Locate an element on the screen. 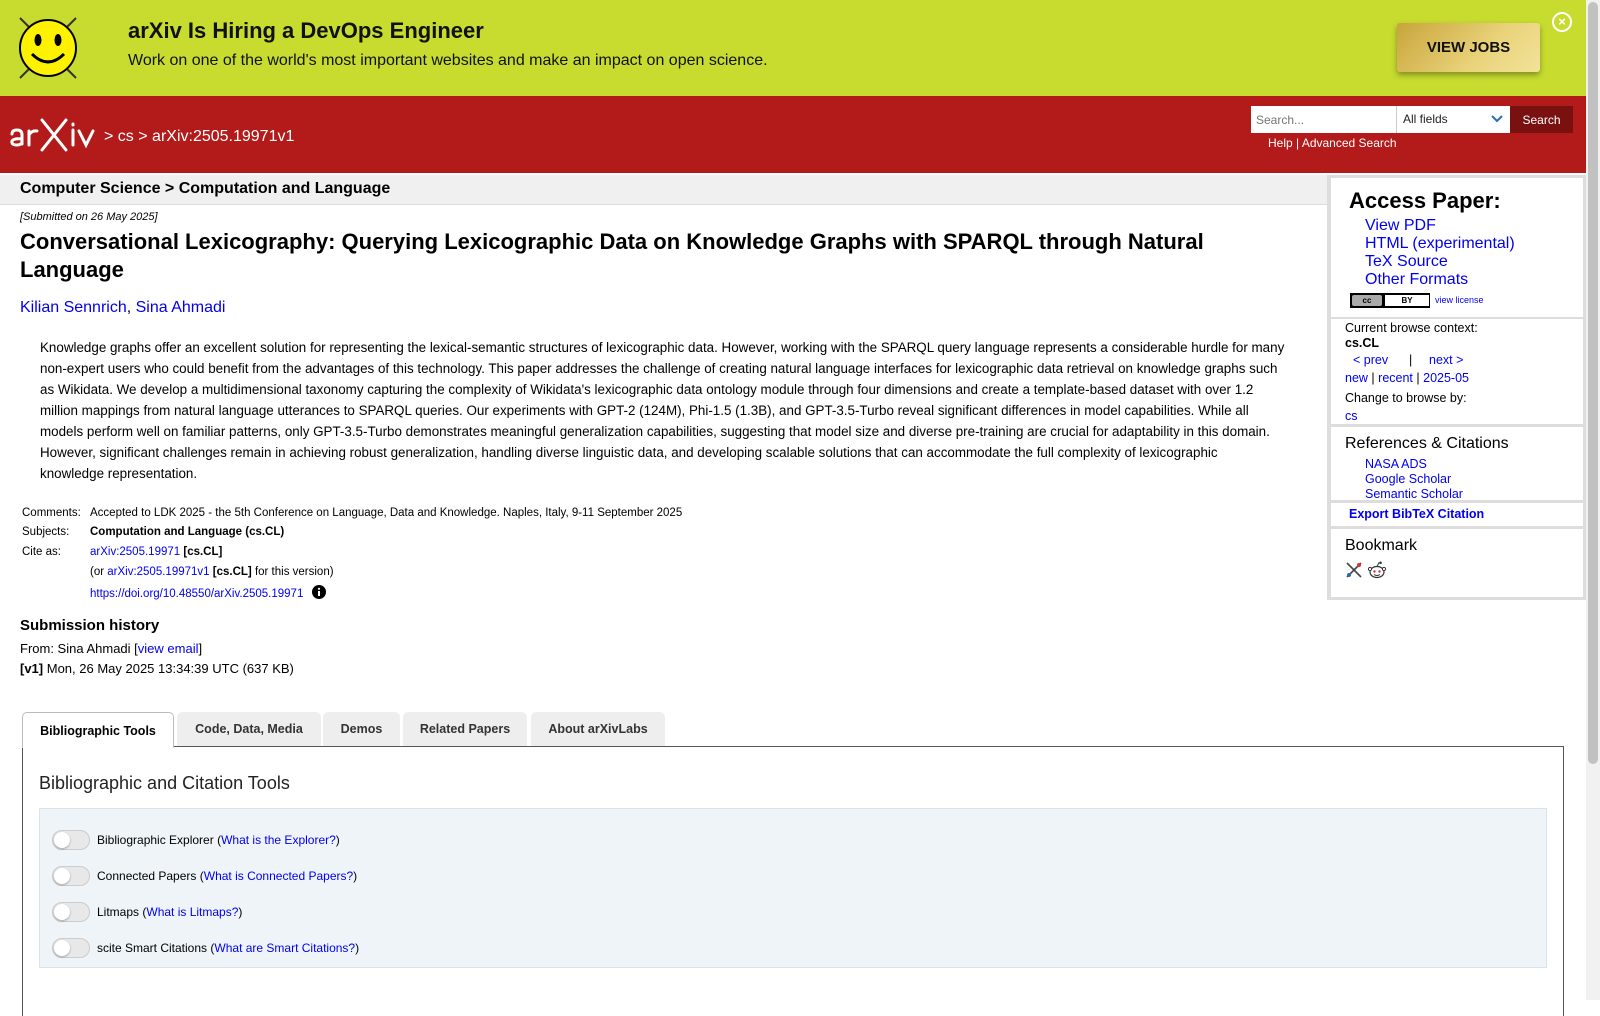 The image size is (1600, 1016). view-license-link: view license is located at coordinates (1459, 300).